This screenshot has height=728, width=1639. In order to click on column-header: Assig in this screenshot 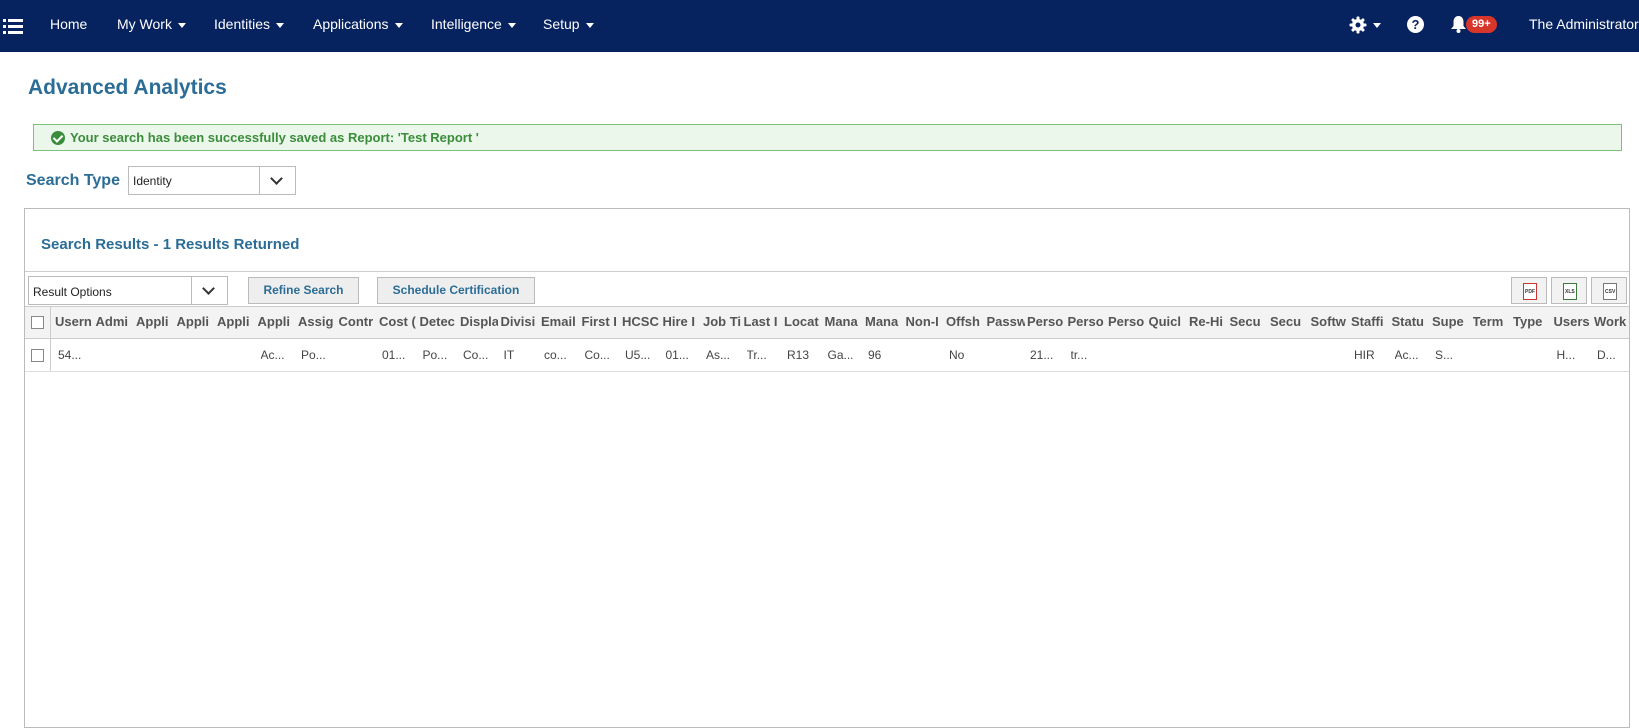, I will do `click(317, 321)`.